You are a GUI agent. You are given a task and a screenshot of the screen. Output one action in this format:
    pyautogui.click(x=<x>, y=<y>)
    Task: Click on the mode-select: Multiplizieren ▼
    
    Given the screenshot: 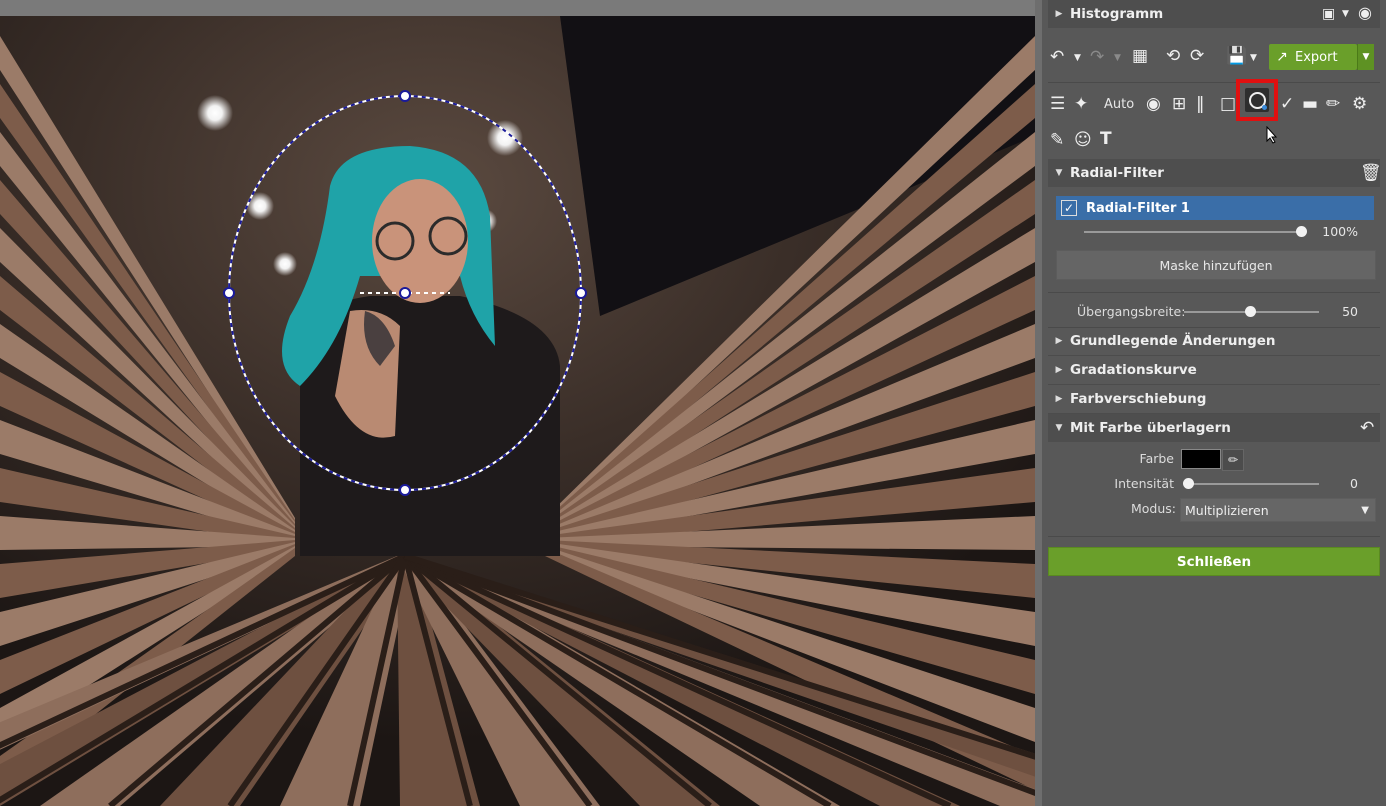 What is the action you would take?
    pyautogui.click(x=1278, y=510)
    